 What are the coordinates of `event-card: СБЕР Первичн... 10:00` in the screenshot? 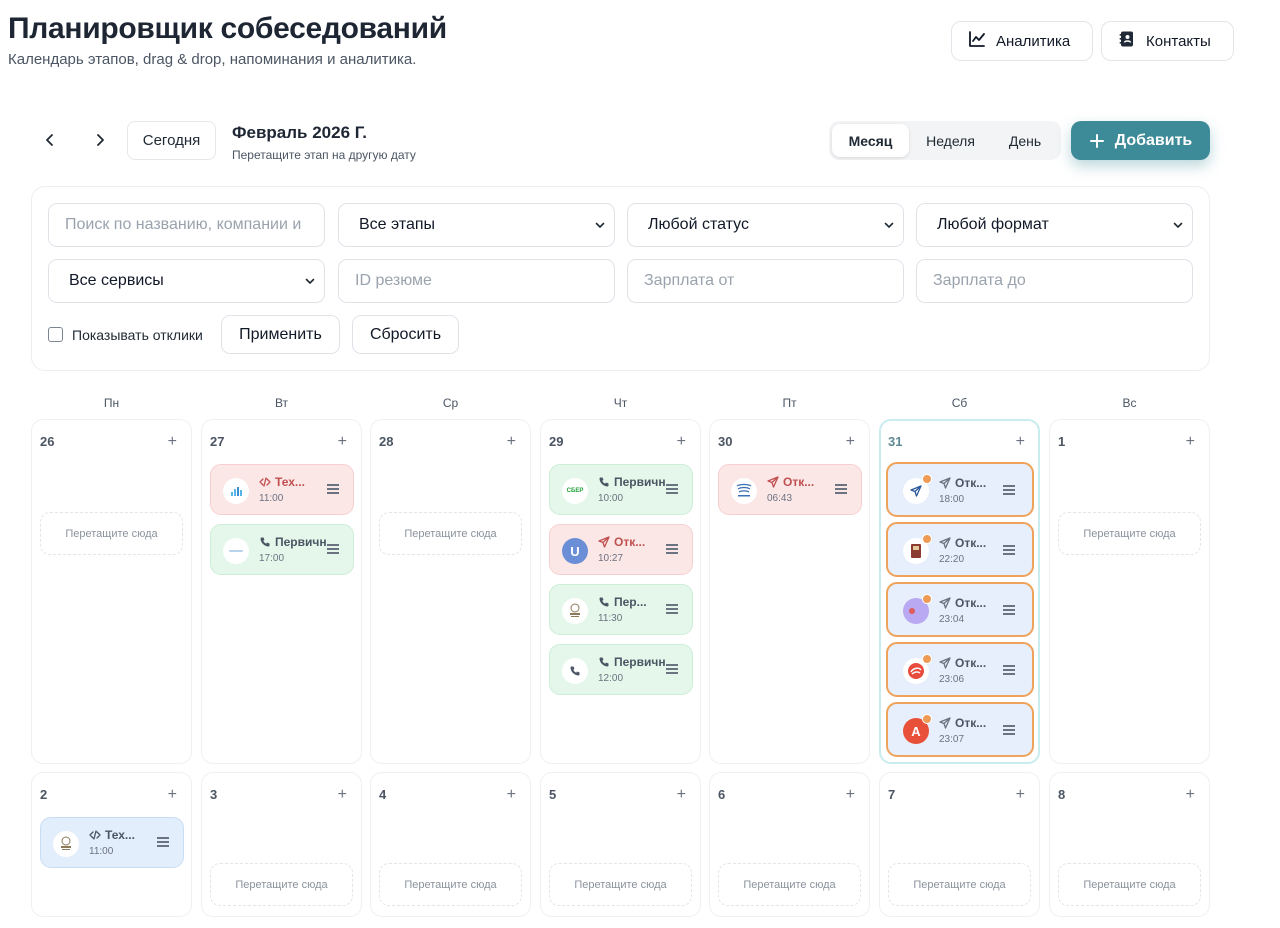 It's located at (621, 489).